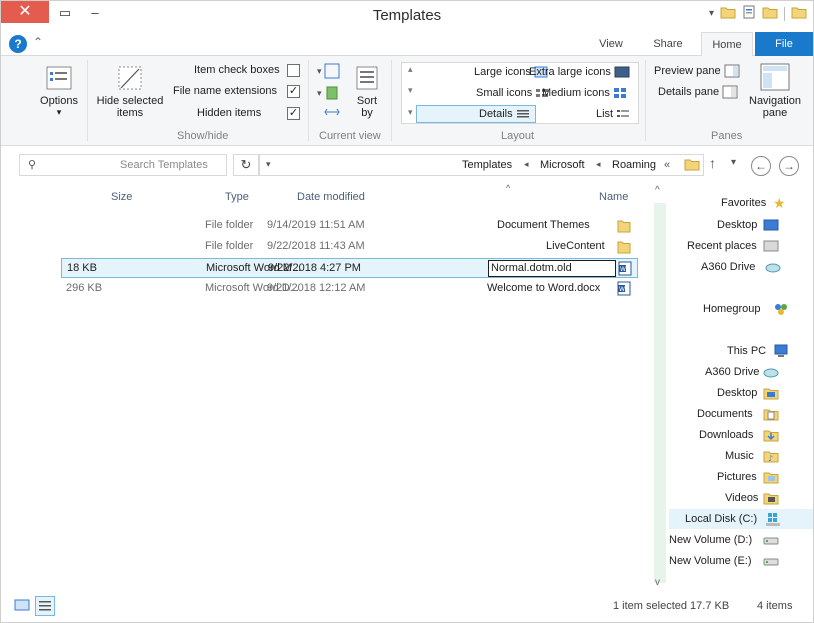 Image resolution: width=814 pixels, height=623 pixels. What do you see at coordinates (775, 90) in the screenshot?
I see `navigation-pane-button: Navigation pane` at bounding box center [775, 90].